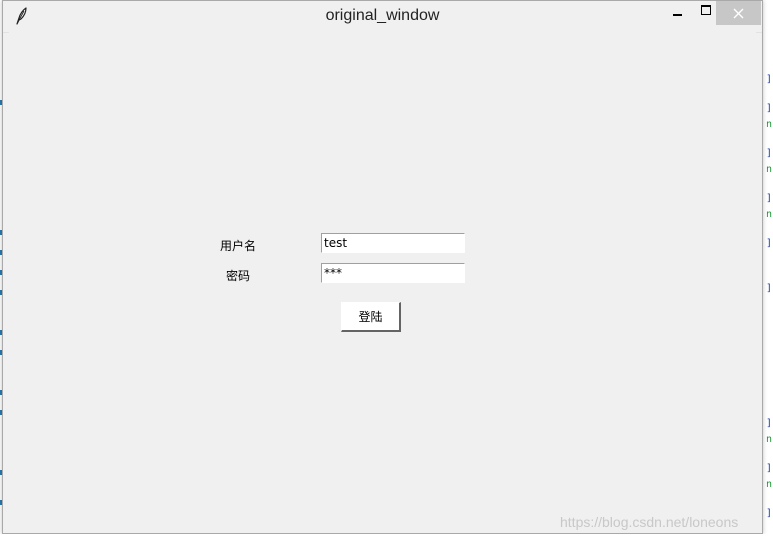 The height and width of the screenshot is (542, 773). What do you see at coordinates (238, 276) in the screenshot?
I see `password-label: 密码` at bounding box center [238, 276].